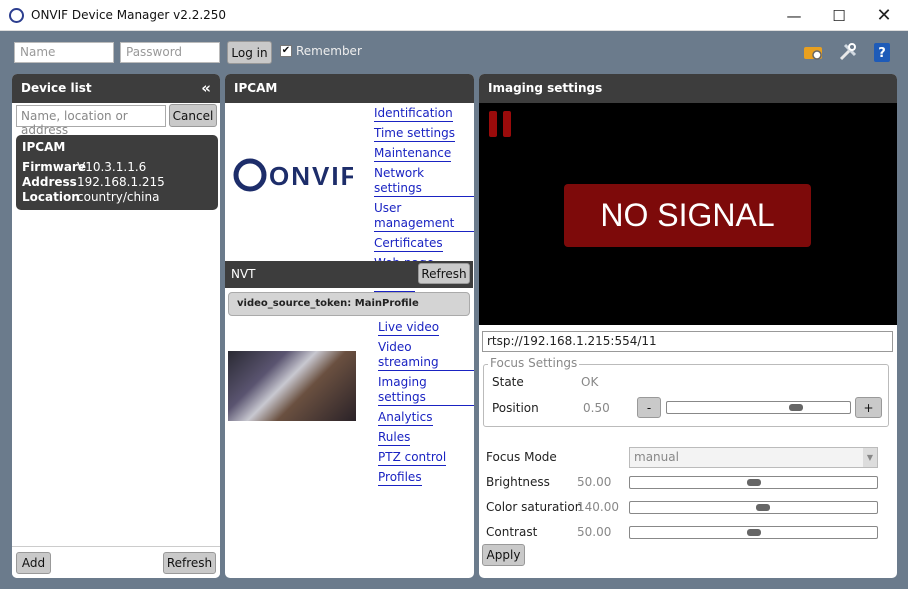  I want to click on help-icon: ?, so click(882, 52).